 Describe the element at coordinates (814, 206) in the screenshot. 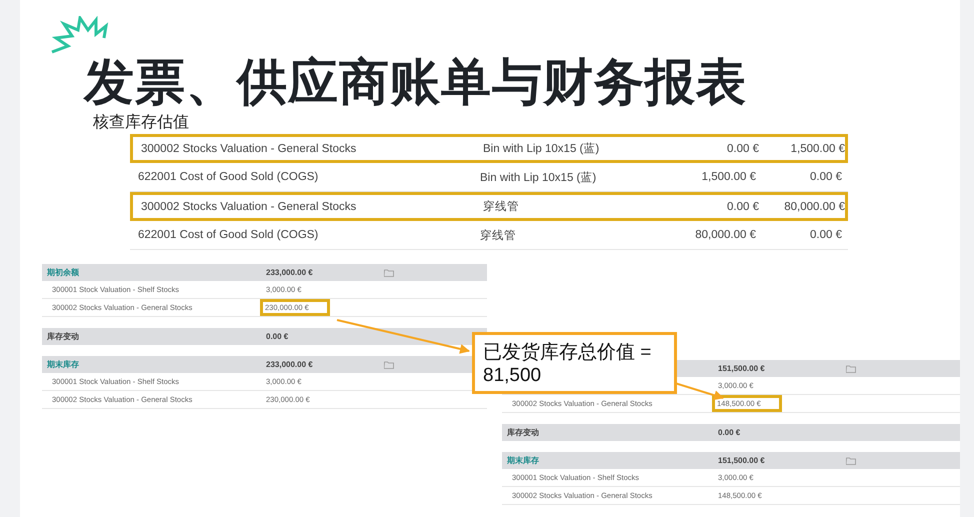

I see `credit-amount: 80,000.00 €` at that location.